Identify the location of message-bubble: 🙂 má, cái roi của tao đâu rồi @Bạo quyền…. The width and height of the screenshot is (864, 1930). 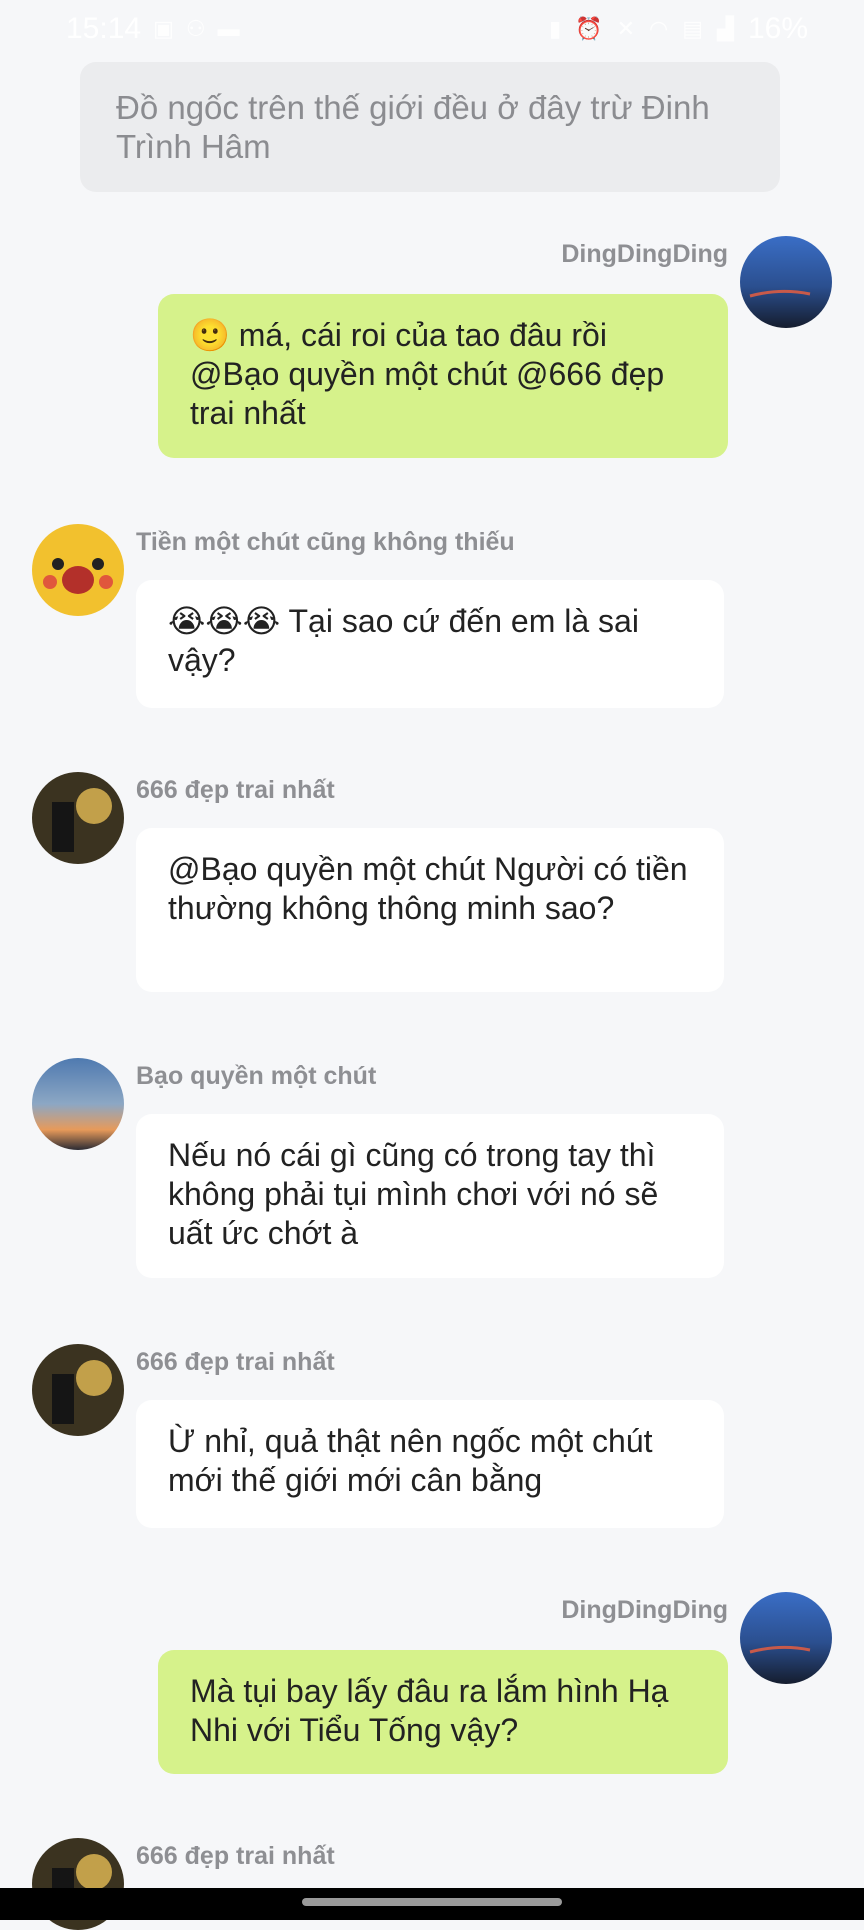
(443, 376).